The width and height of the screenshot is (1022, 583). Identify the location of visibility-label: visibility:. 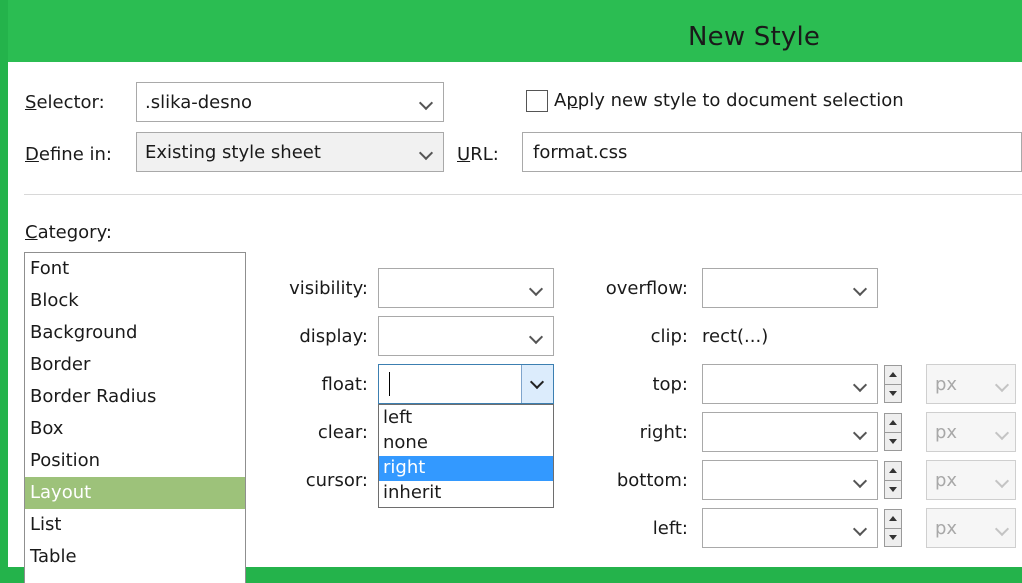
(328, 288).